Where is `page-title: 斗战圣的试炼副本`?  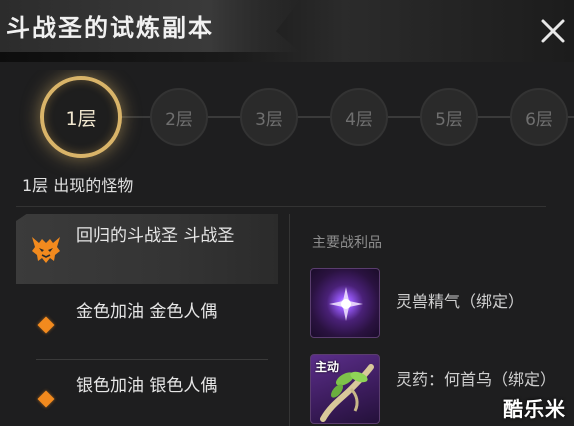
page-title: 斗战圣的试炼副本 is located at coordinates (110, 27).